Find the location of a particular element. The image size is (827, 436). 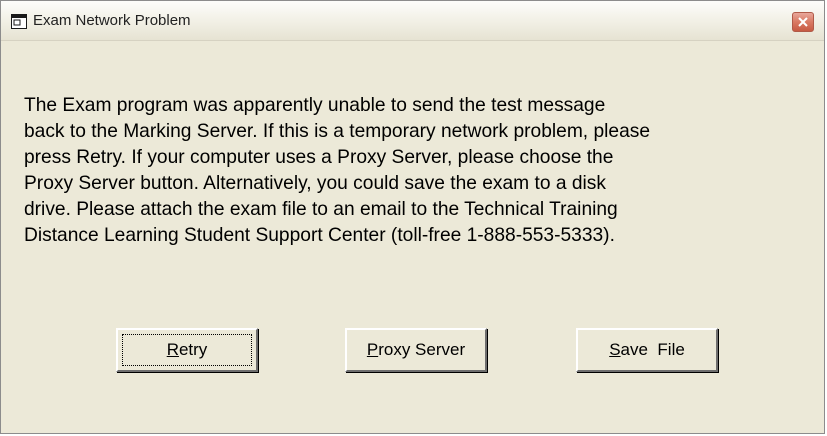

save-label-rest: ave File is located at coordinates (652, 349).